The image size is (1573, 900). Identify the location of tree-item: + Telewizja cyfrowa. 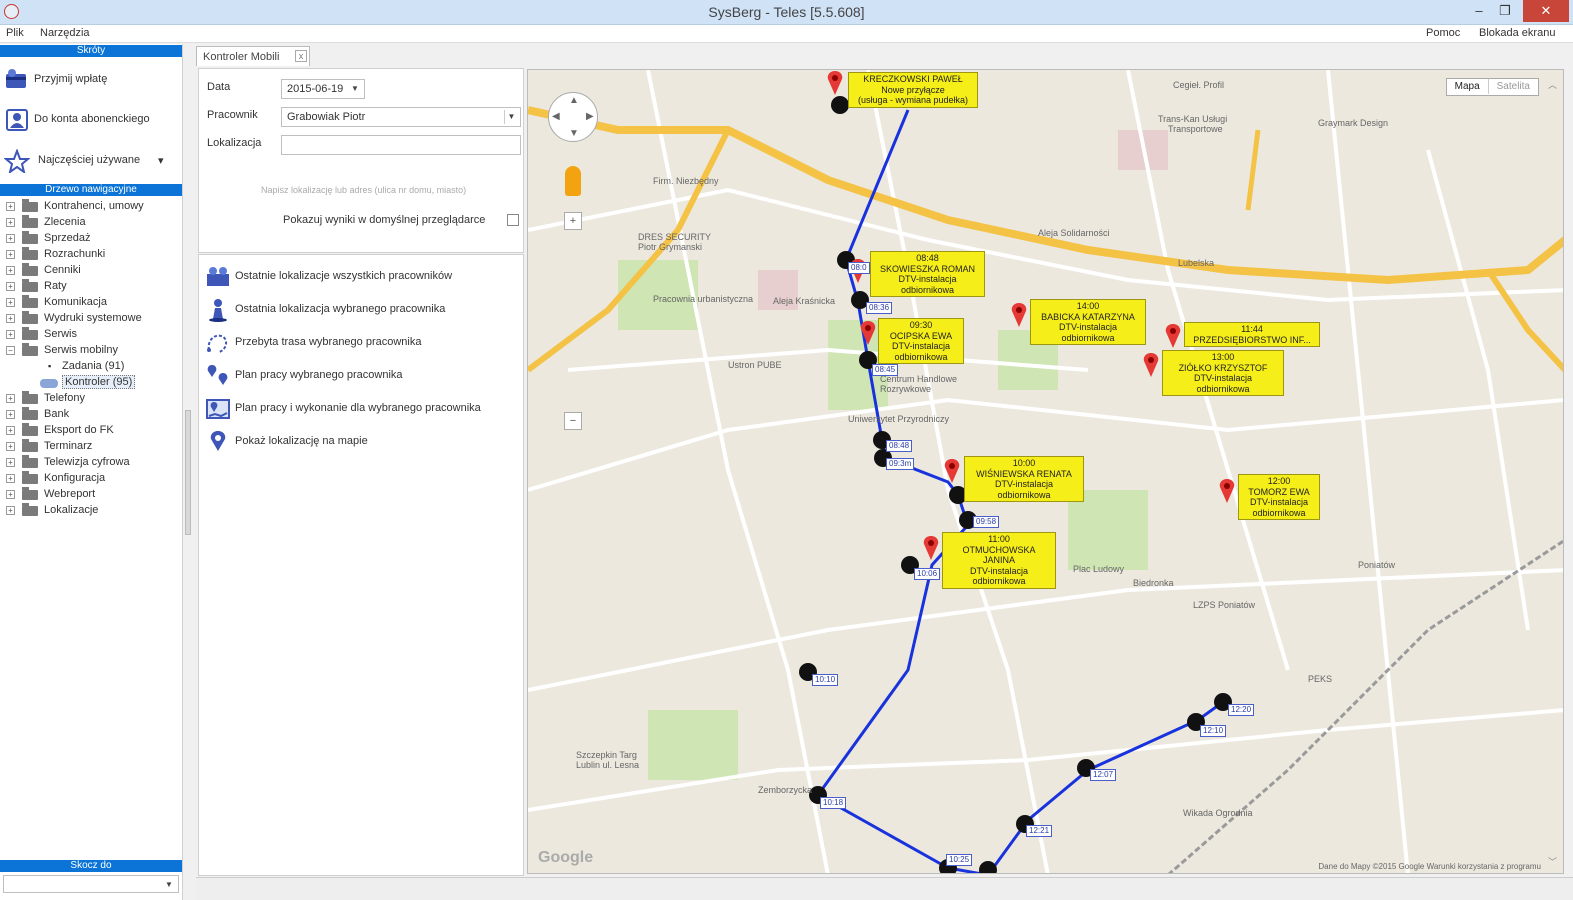
(94, 463).